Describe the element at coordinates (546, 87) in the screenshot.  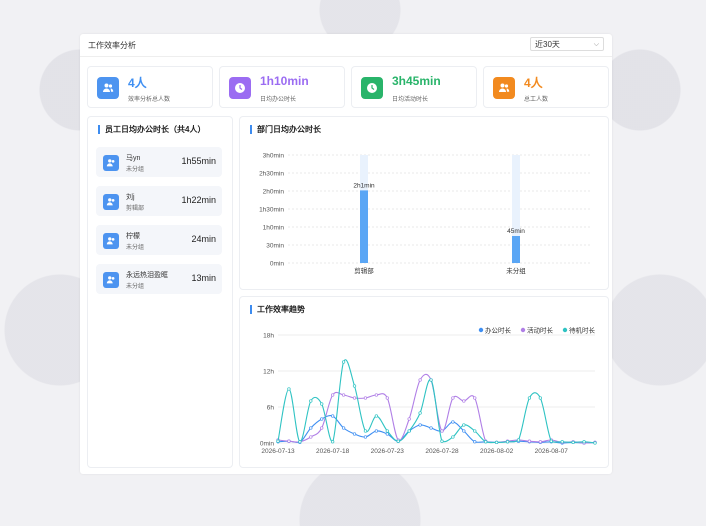
I see `stat-card-total-workers: 4人 总工人数` at that location.